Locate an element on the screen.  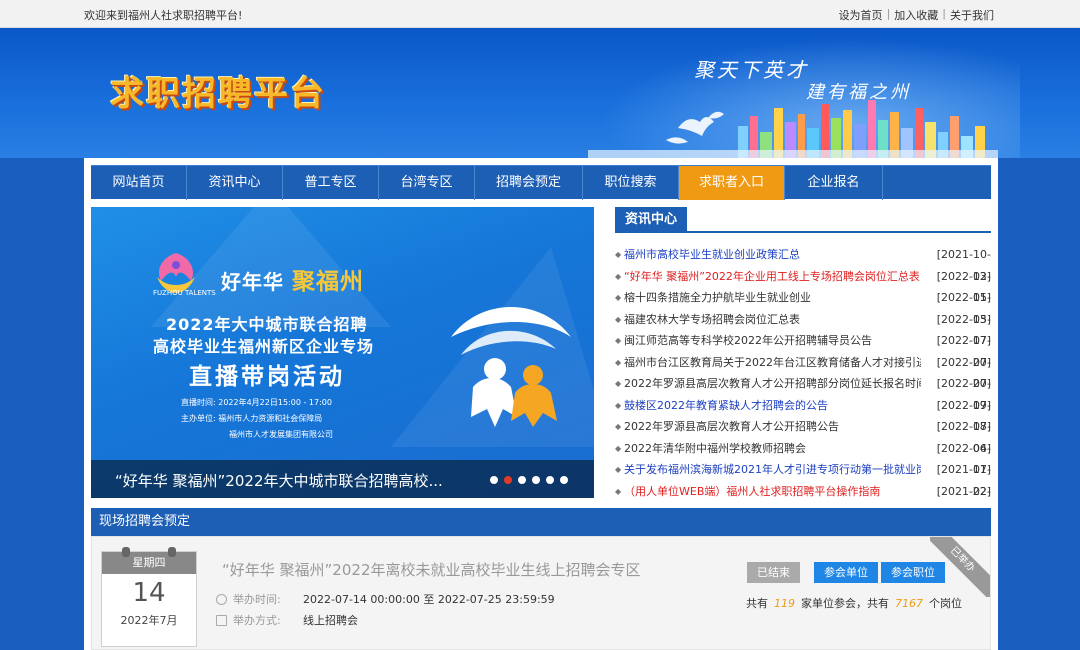
carousel-host: 主办单位: 福州市人力资源和社会保障局 is located at coordinates (252, 418).